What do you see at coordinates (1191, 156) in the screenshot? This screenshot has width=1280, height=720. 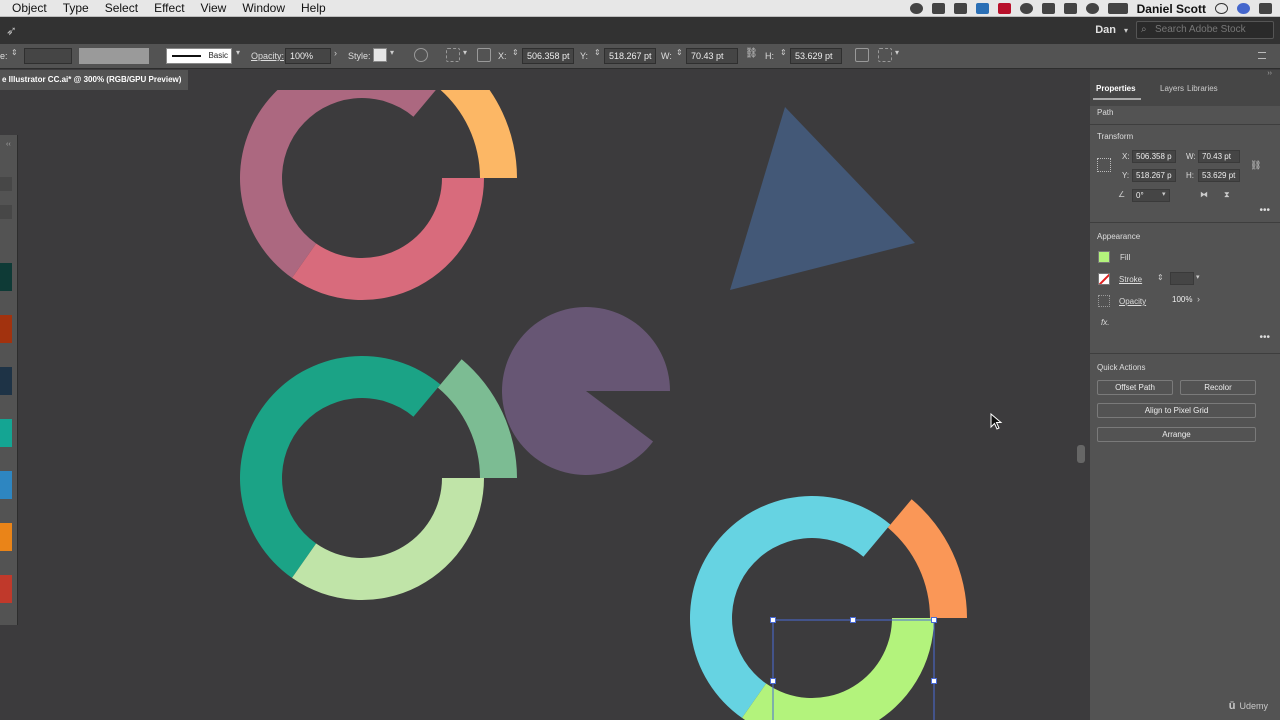 I see `w-label: W:` at bounding box center [1191, 156].